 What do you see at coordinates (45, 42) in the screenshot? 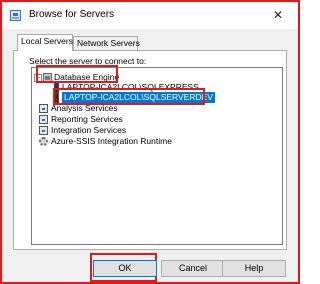
I see `tab-local-servers: Local Servers` at bounding box center [45, 42].